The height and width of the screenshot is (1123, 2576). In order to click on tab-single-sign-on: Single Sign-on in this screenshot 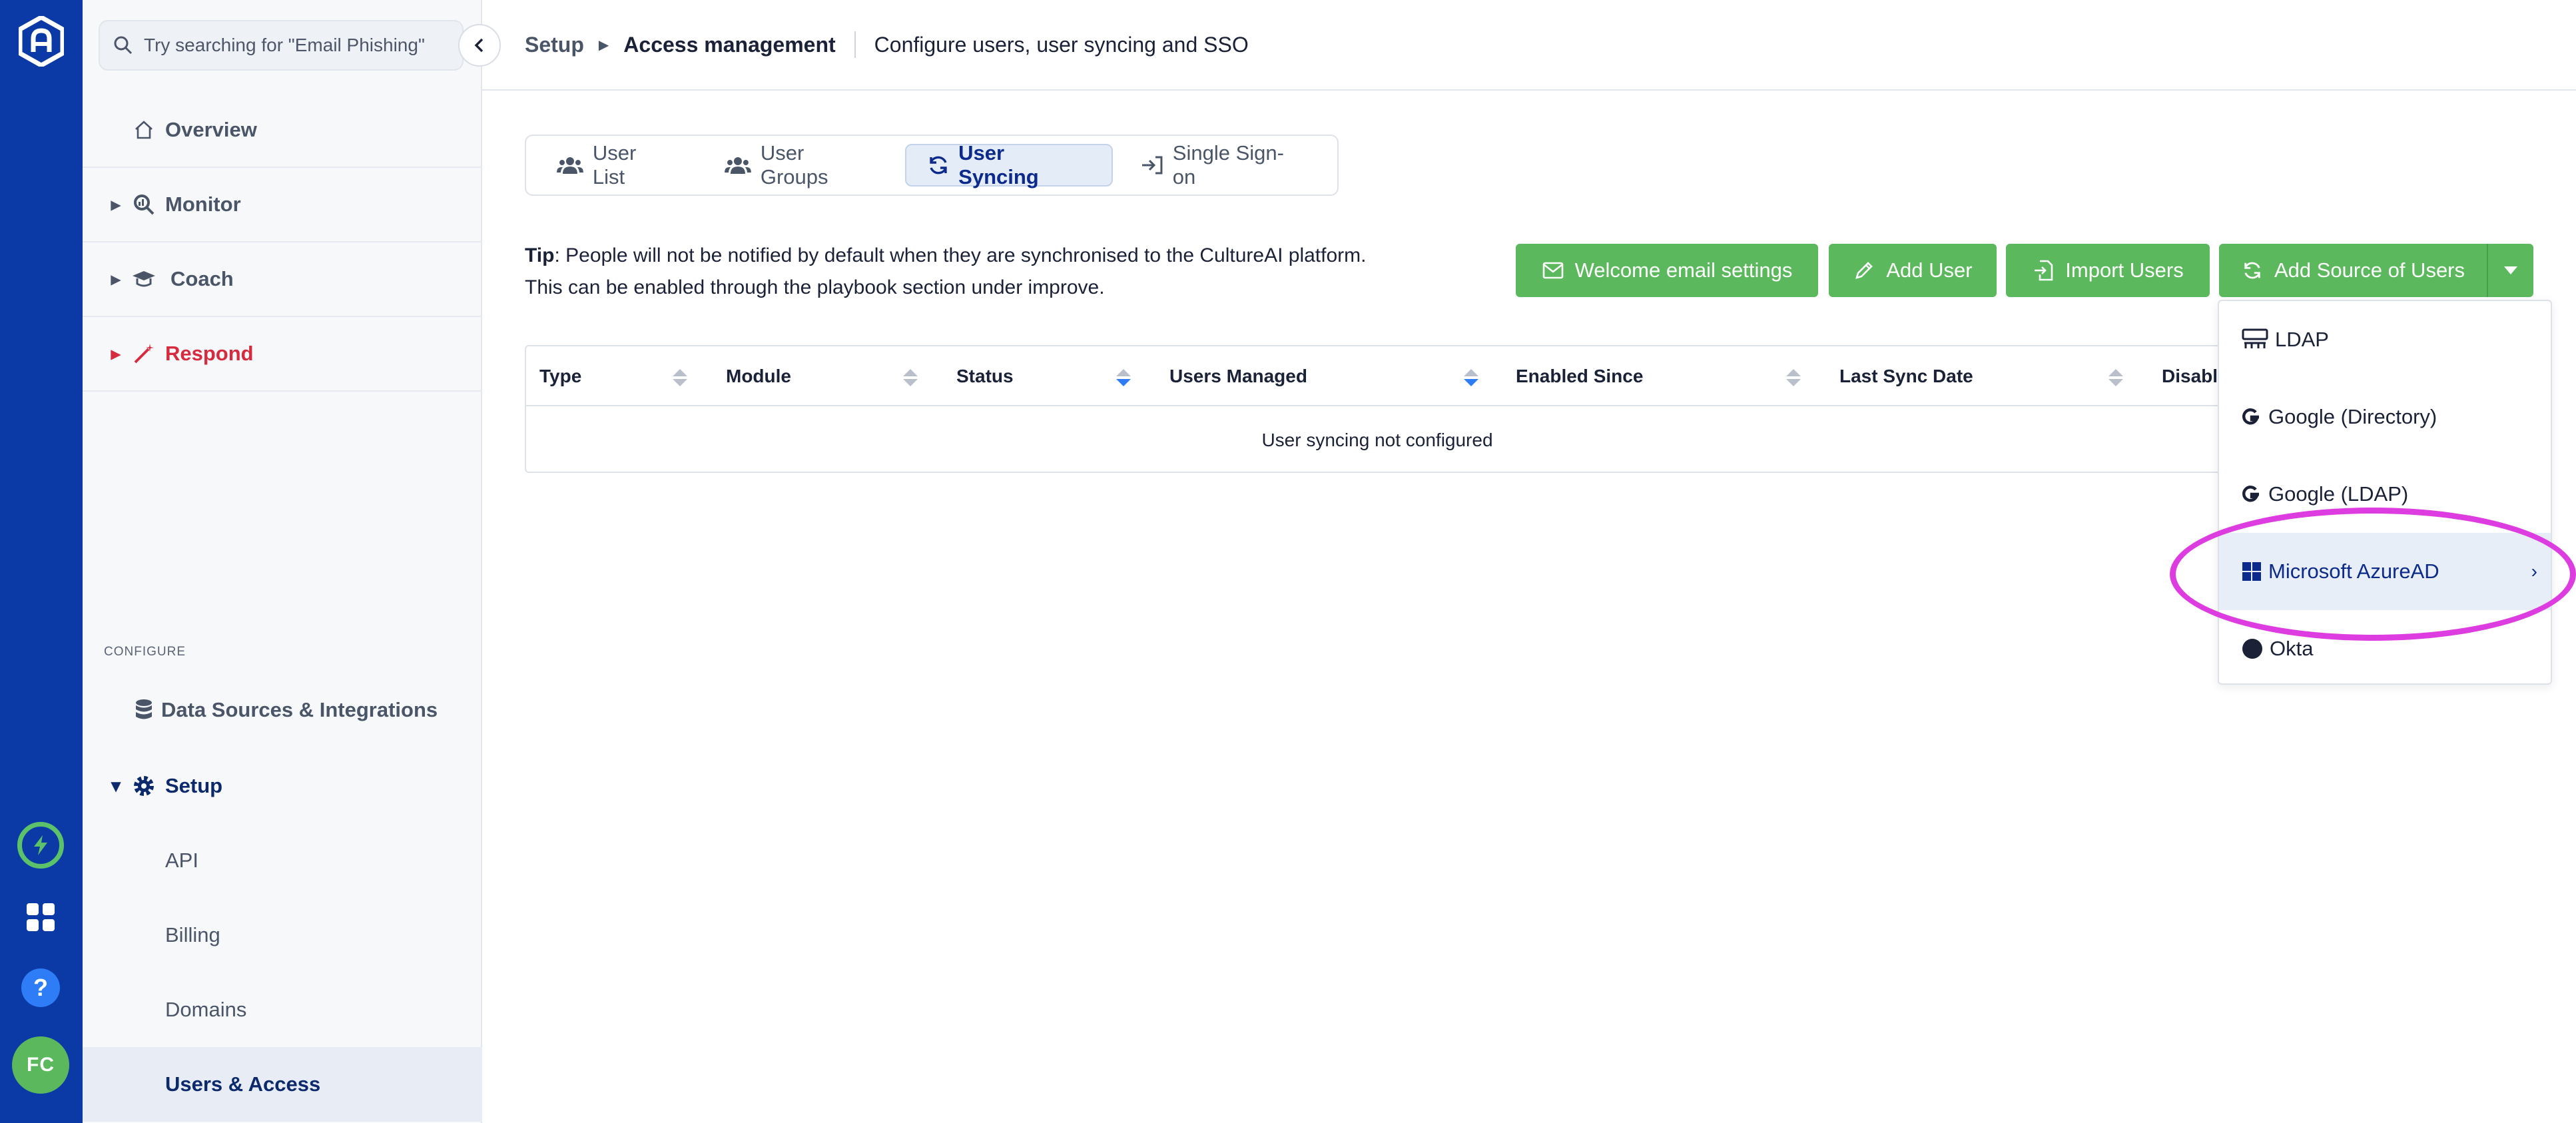, I will do `click(1223, 164)`.